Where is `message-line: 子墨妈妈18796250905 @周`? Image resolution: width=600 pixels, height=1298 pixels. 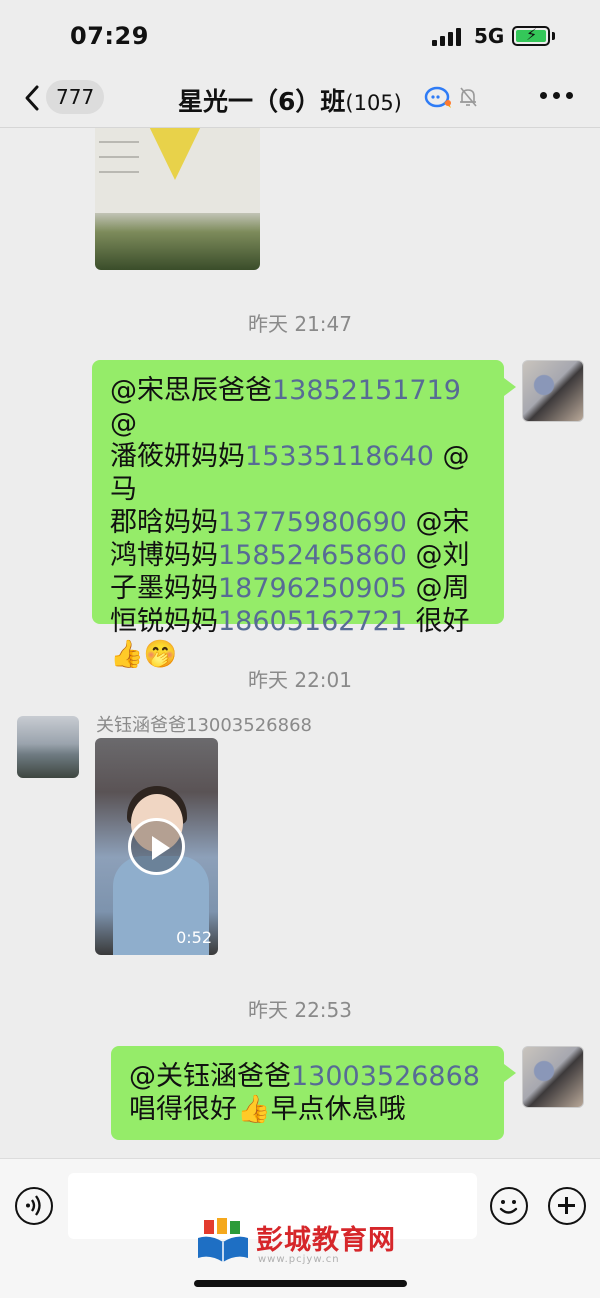 message-line: 子墨妈妈18796250905 @周 is located at coordinates (290, 588).